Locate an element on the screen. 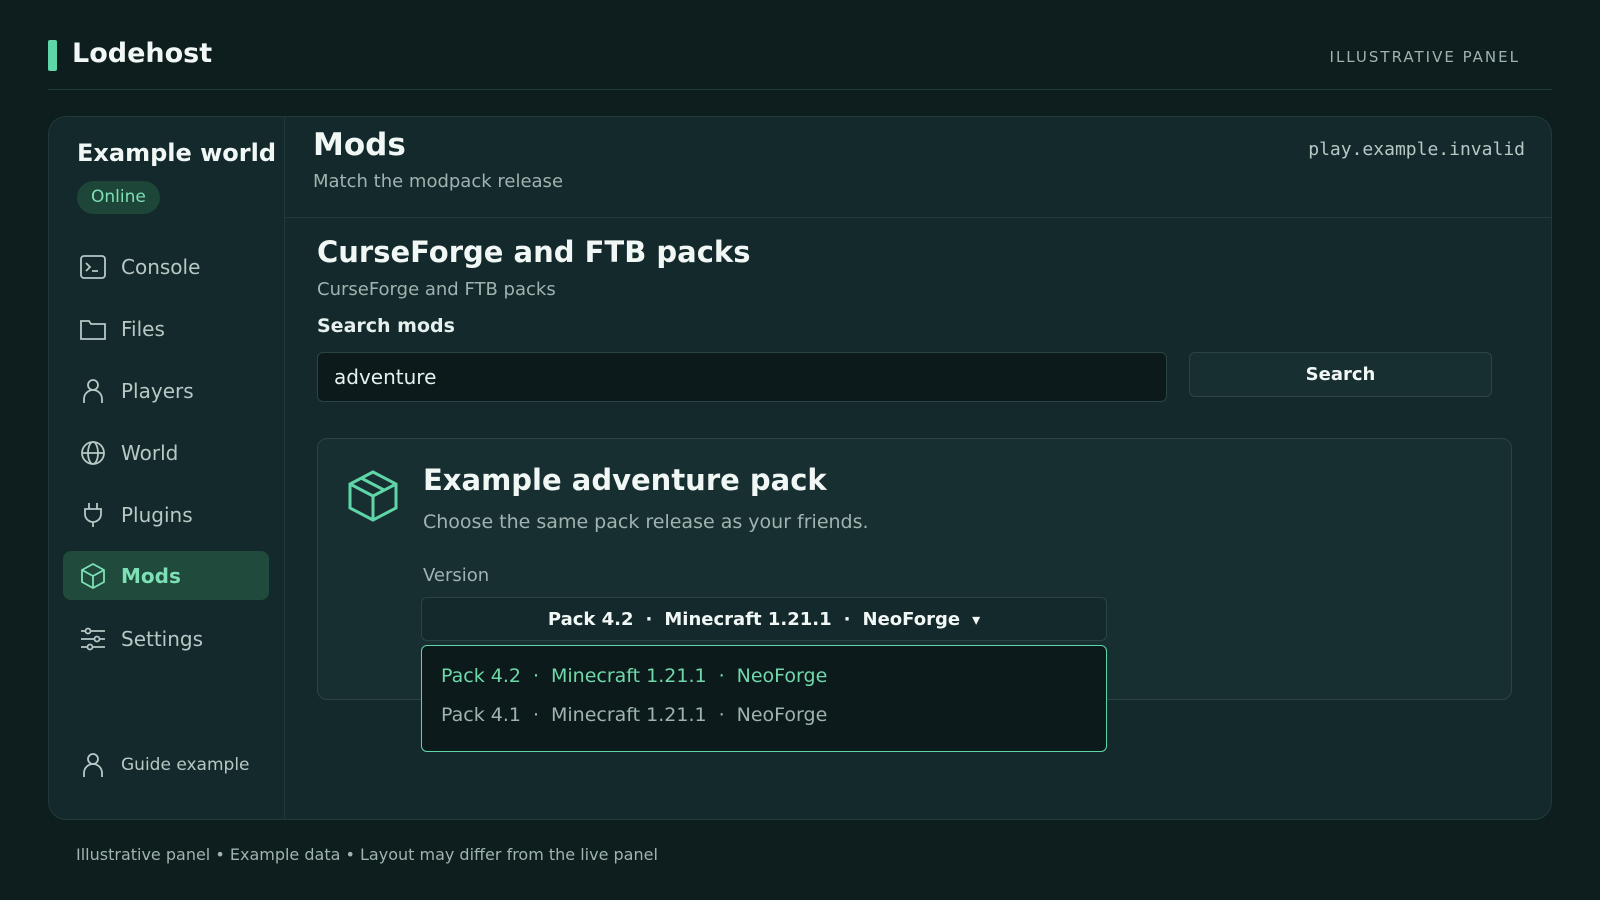 This screenshot has height=900, width=1600. version-select: Pack 4.2 · Minecraft 1.21.1 · NeoForge ▾ is located at coordinates (764, 619).